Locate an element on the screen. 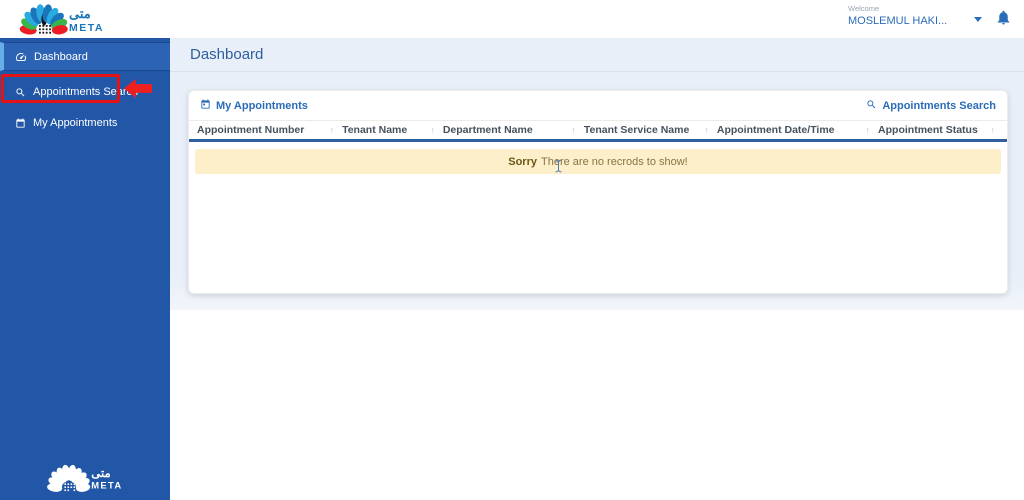 The width and height of the screenshot is (1024, 500). sidebar-item-my-appointments: My Appointments is located at coordinates (85, 123).